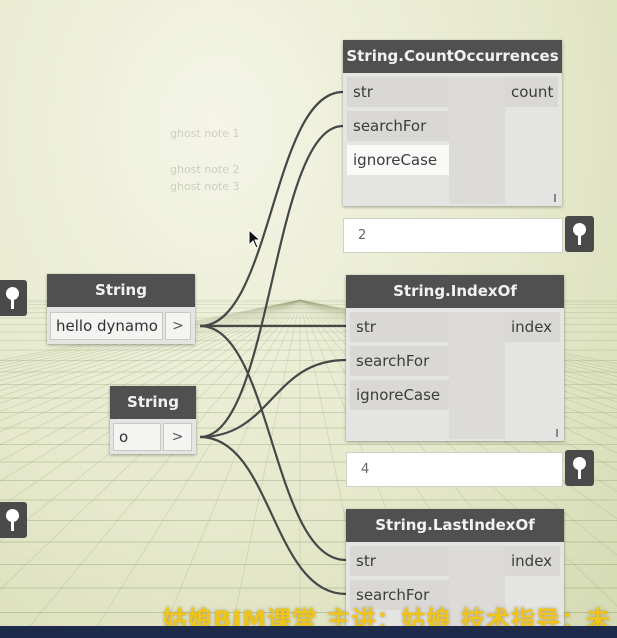 The image size is (617, 638). I want to click on string-input-field: hello dynamo, so click(106, 326).